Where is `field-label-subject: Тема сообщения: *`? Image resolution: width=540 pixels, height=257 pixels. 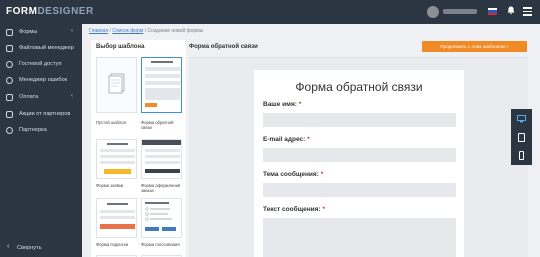
field-label-subject: Тема сообщения: * is located at coordinates (293, 174).